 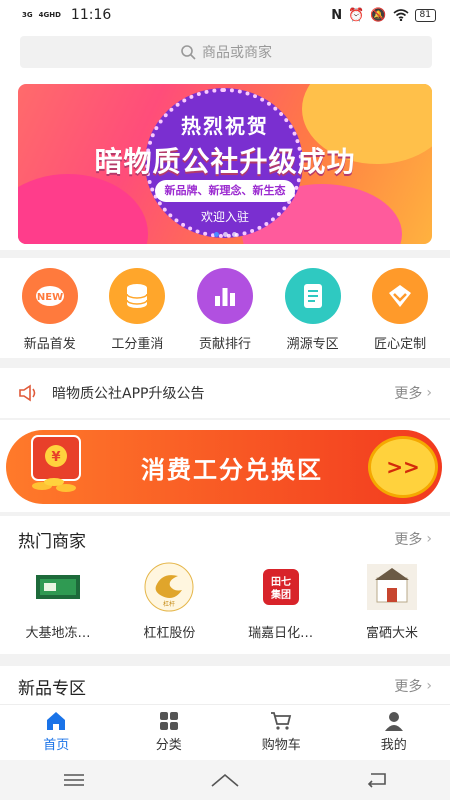 What do you see at coordinates (168, 745) in the screenshot?
I see `tab-label: 分类` at bounding box center [168, 745].